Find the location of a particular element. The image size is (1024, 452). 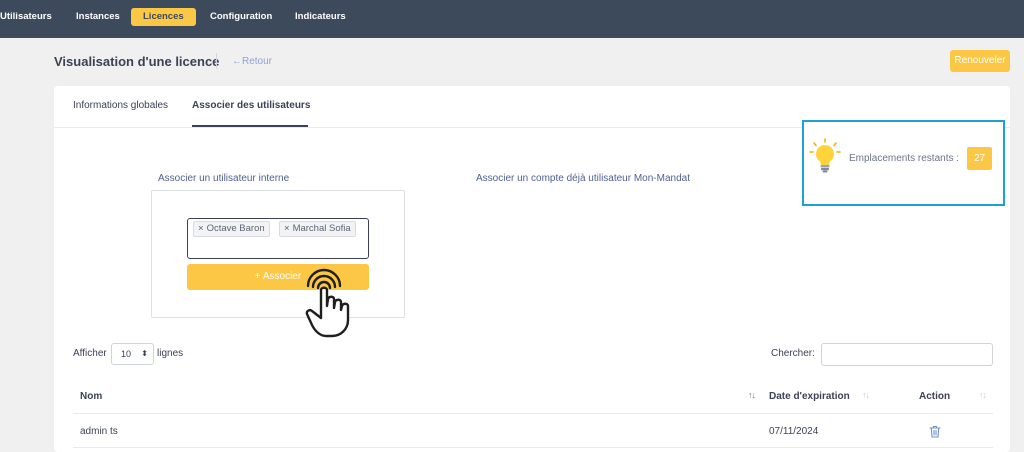

rows-label: lignes is located at coordinates (170, 353).